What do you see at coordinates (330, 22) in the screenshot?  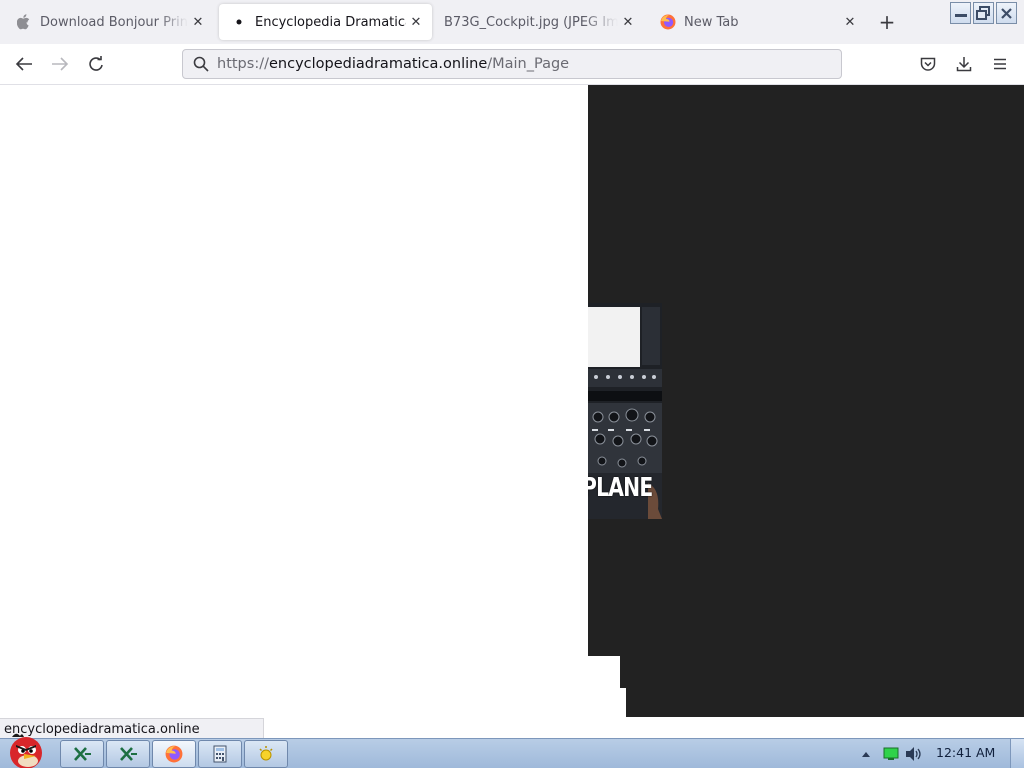 I see `tab-title: Encyclopedia Dramatica` at bounding box center [330, 22].